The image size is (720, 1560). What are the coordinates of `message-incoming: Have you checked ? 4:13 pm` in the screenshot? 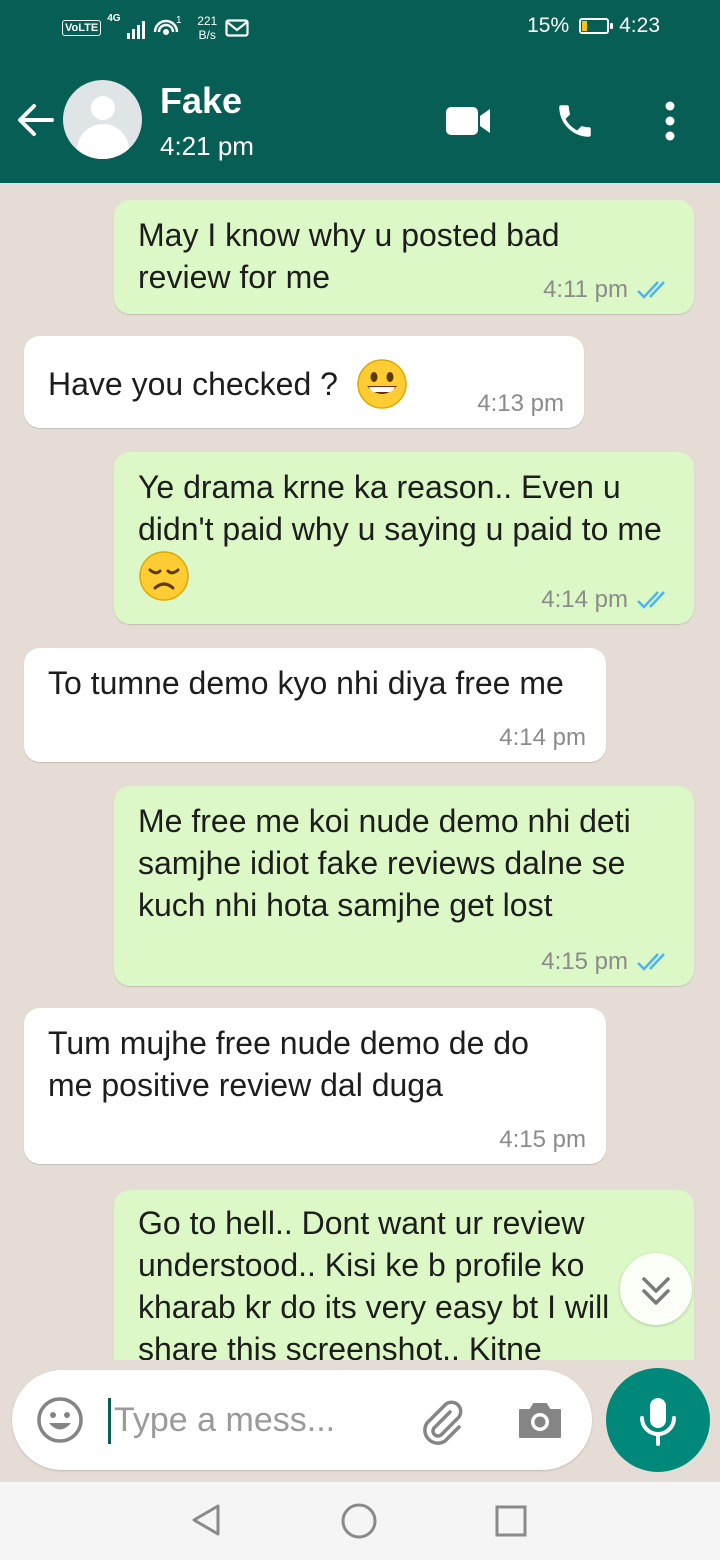 It's located at (304, 382).